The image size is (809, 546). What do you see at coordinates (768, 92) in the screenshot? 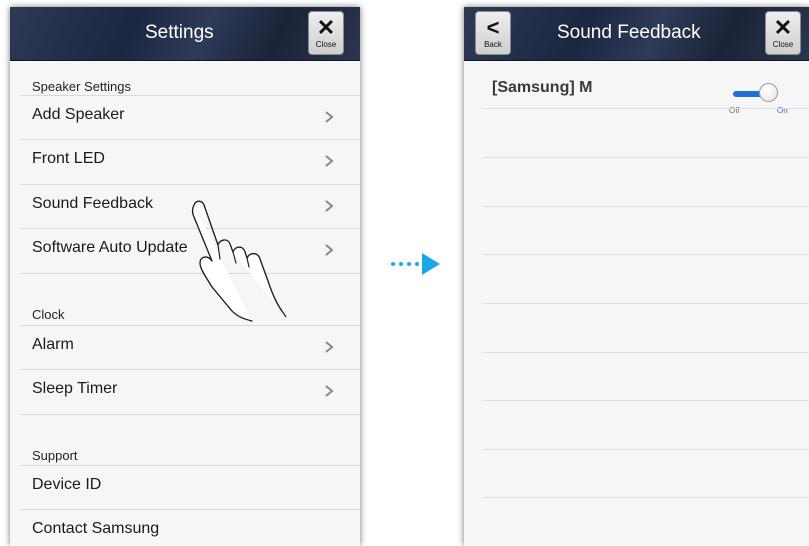
I see `toggle-knob` at bounding box center [768, 92].